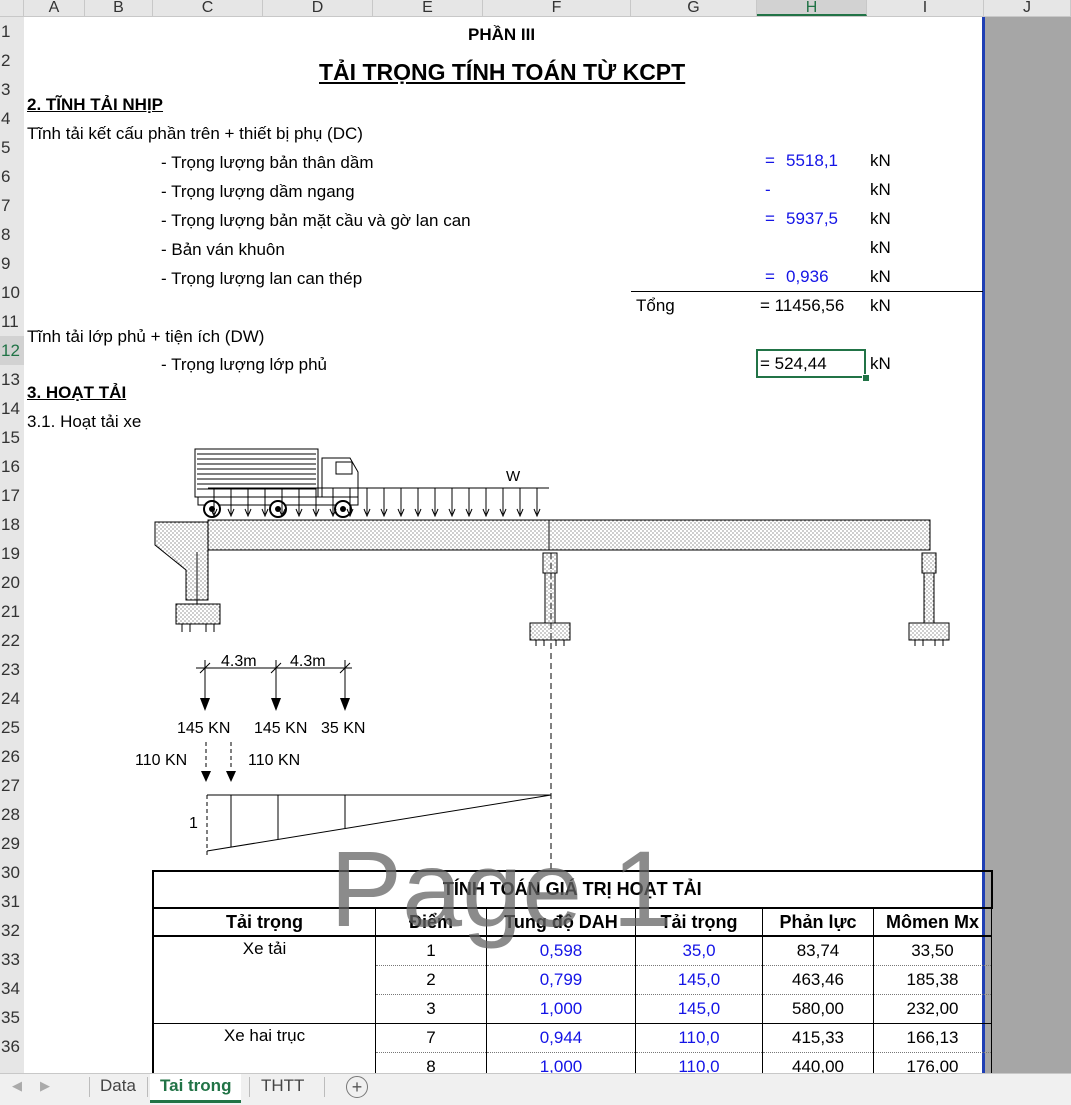  Describe the element at coordinates (932, 1038) in the screenshot. I see `moment-cell: 166,13` at that location.